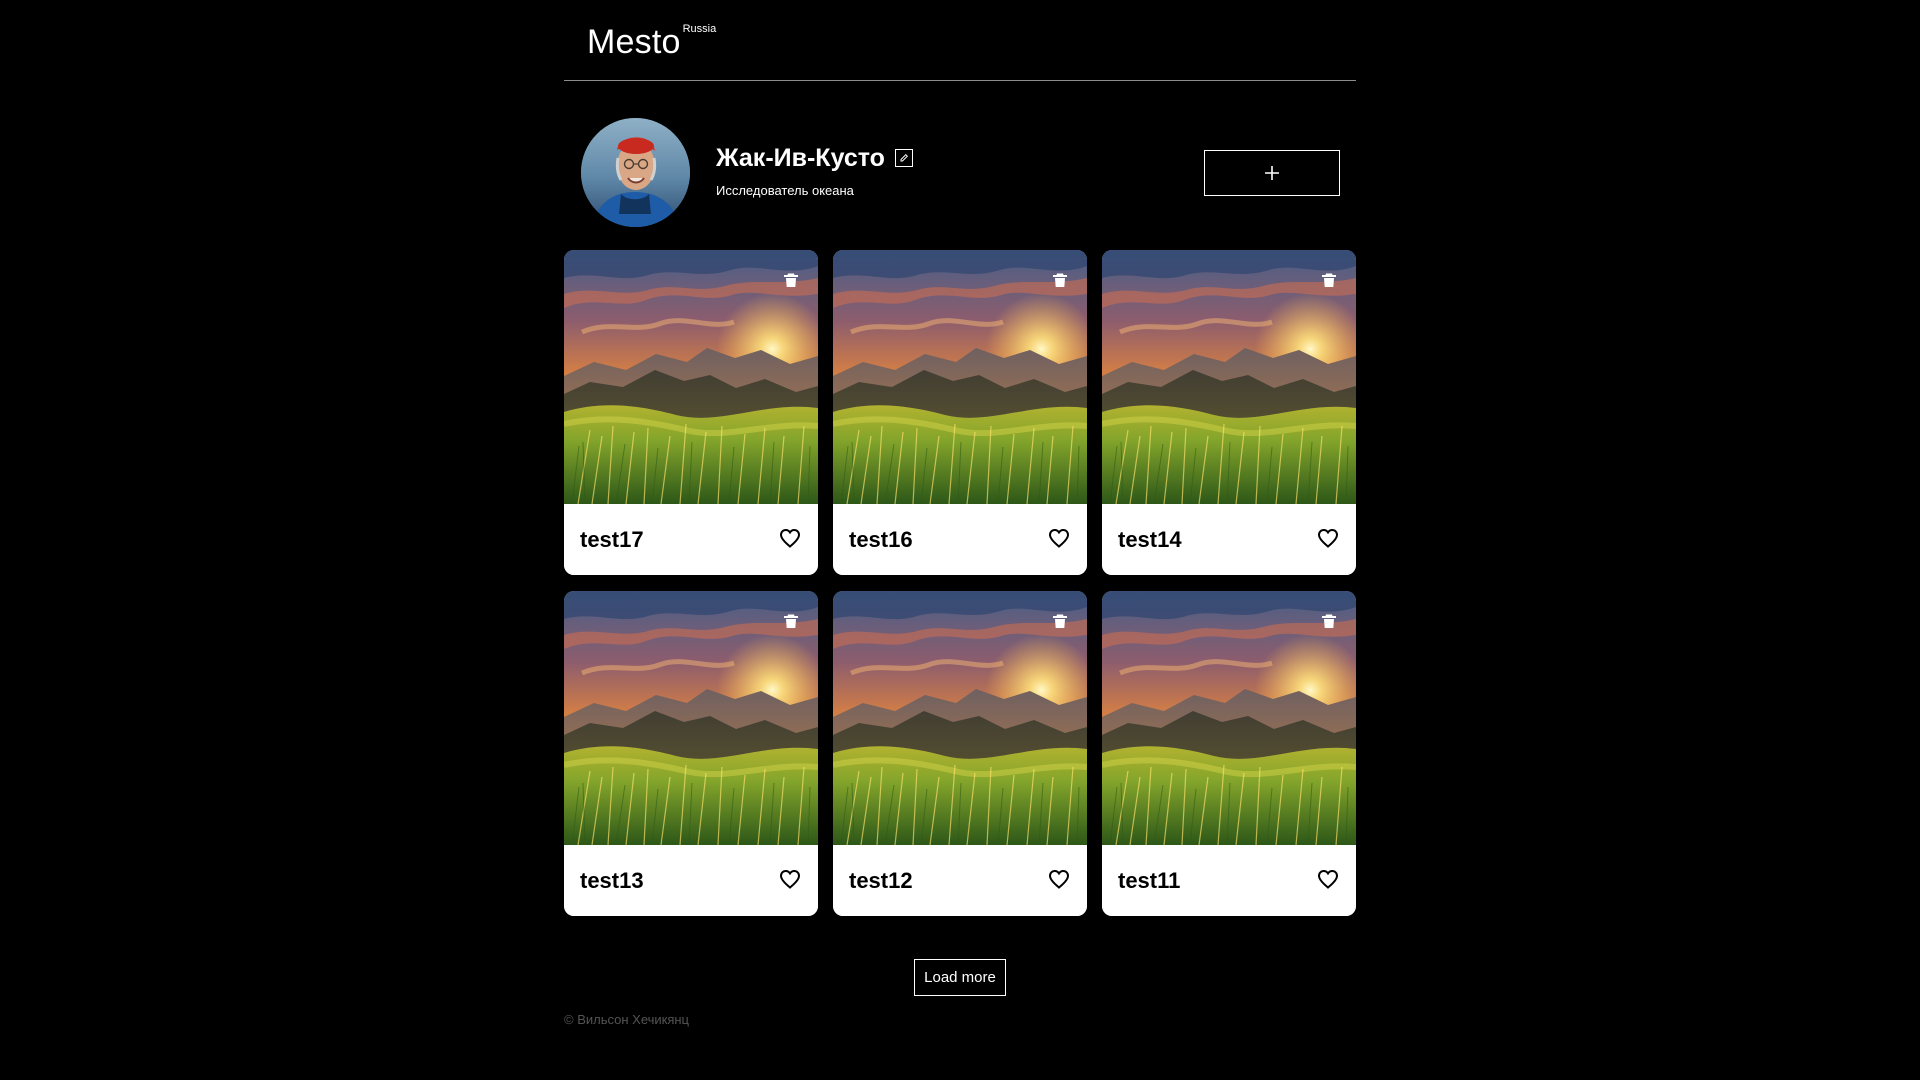 This screenshot has width=1920, height=1080. I want to click on card-title: test12, so click(881, 880).